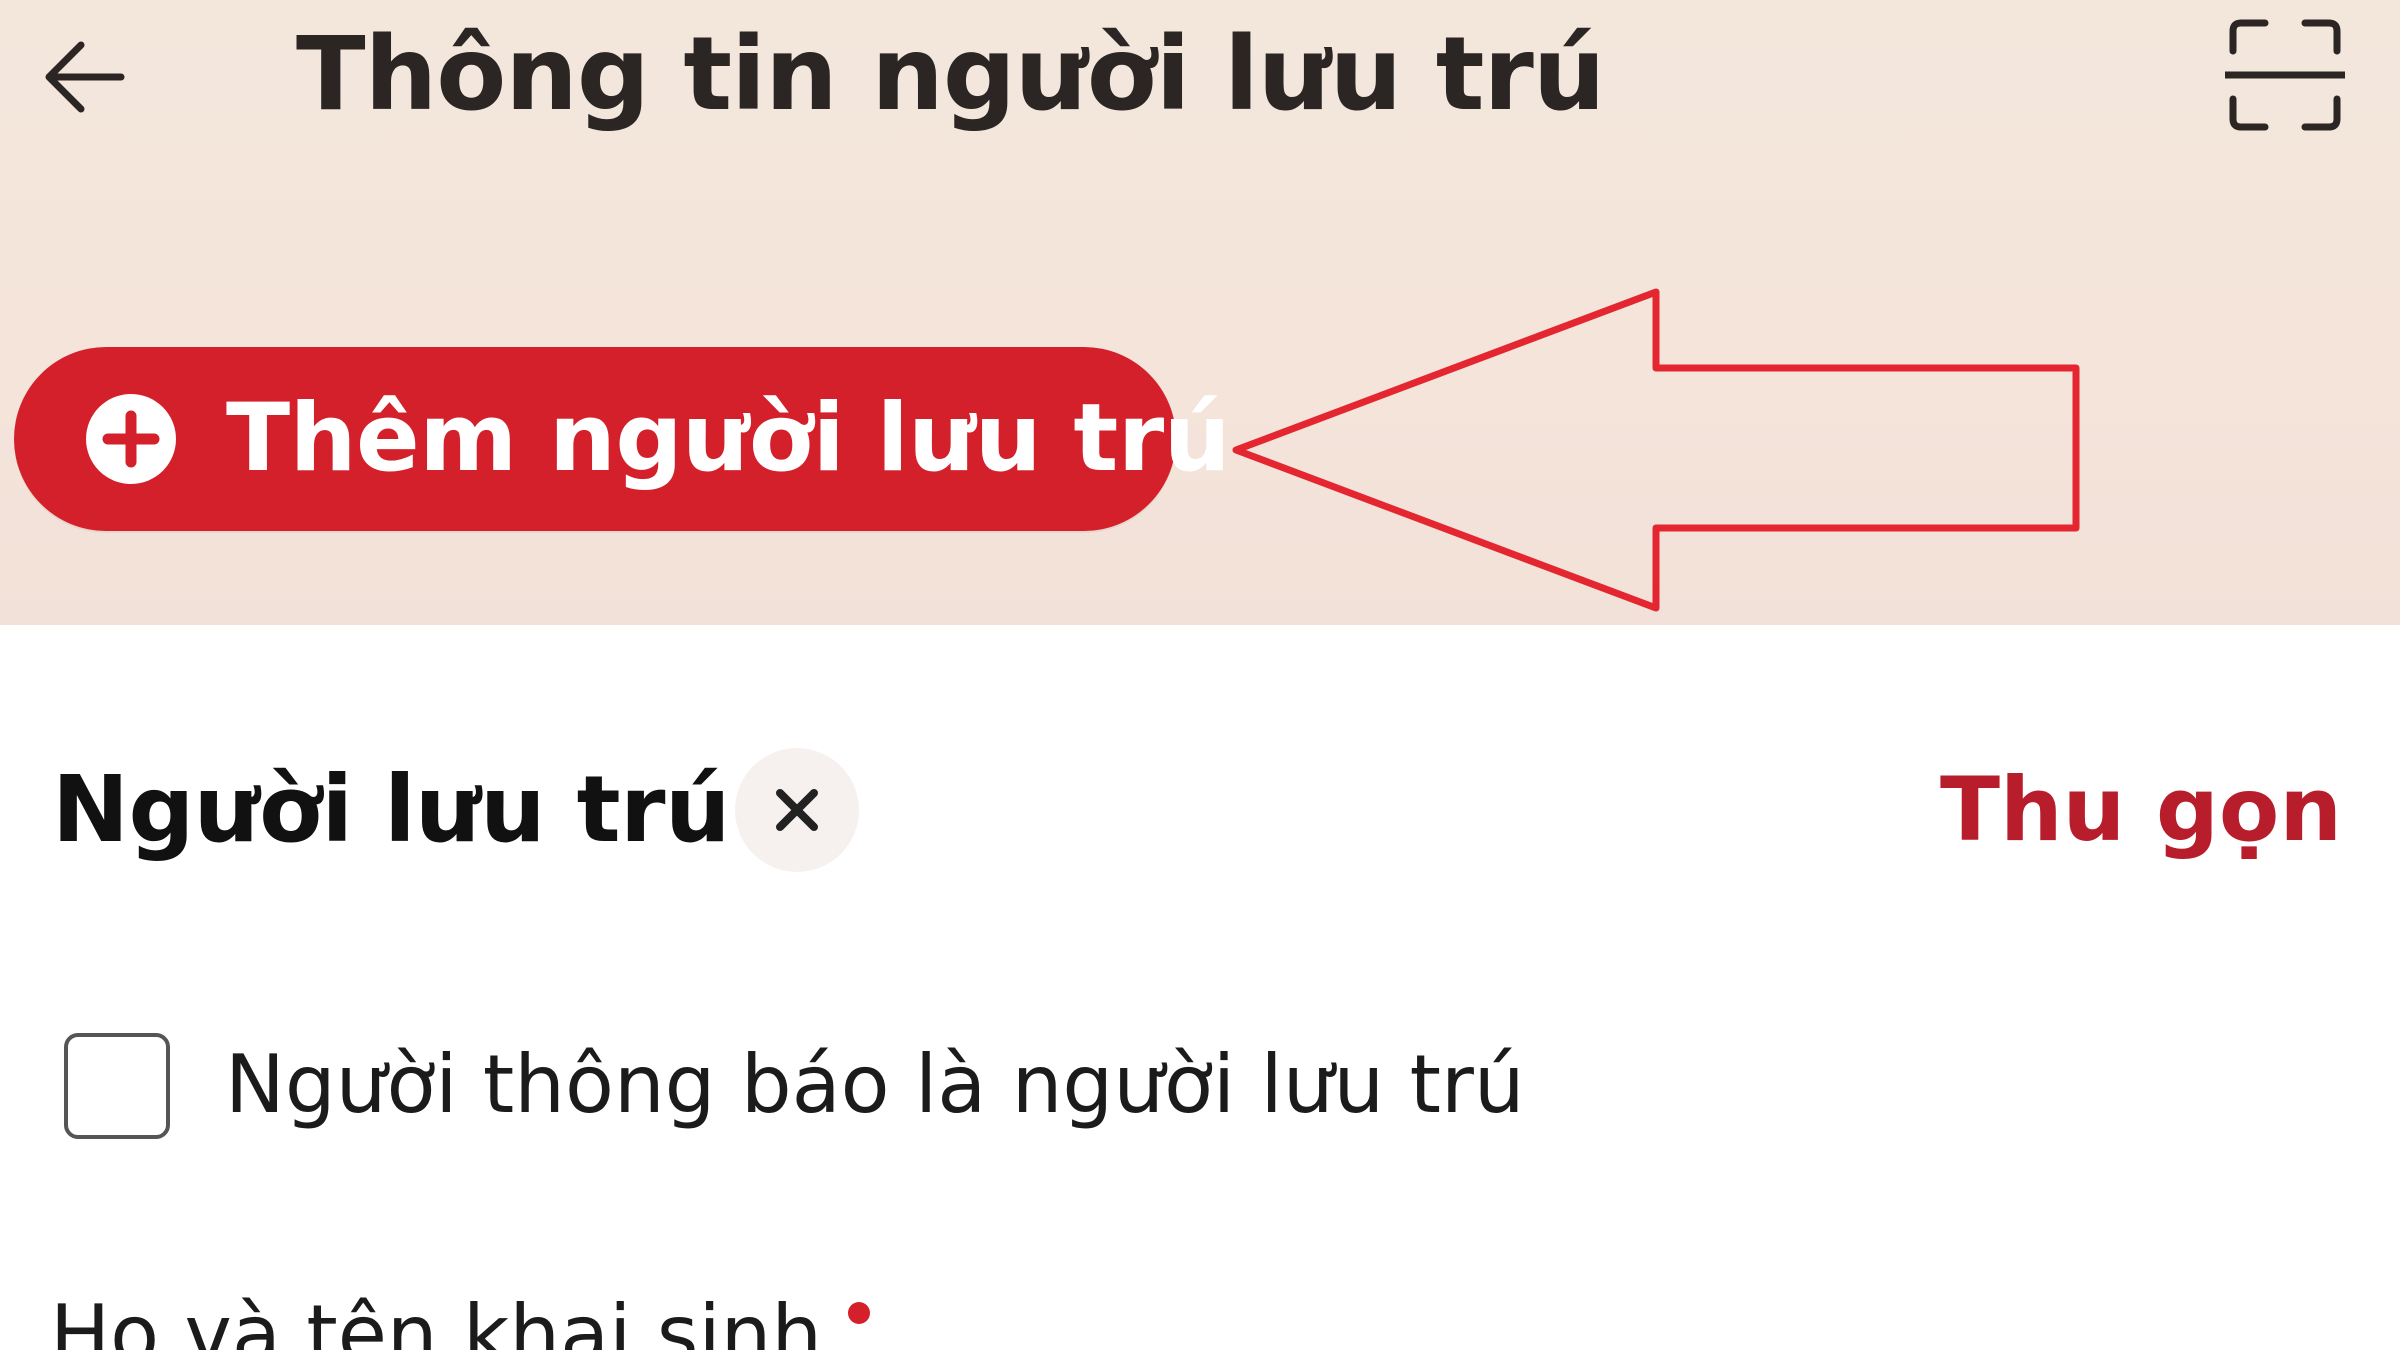  I want to click on checkbox-label: Người thông báo là người lưu trú, so click(875, 1084).